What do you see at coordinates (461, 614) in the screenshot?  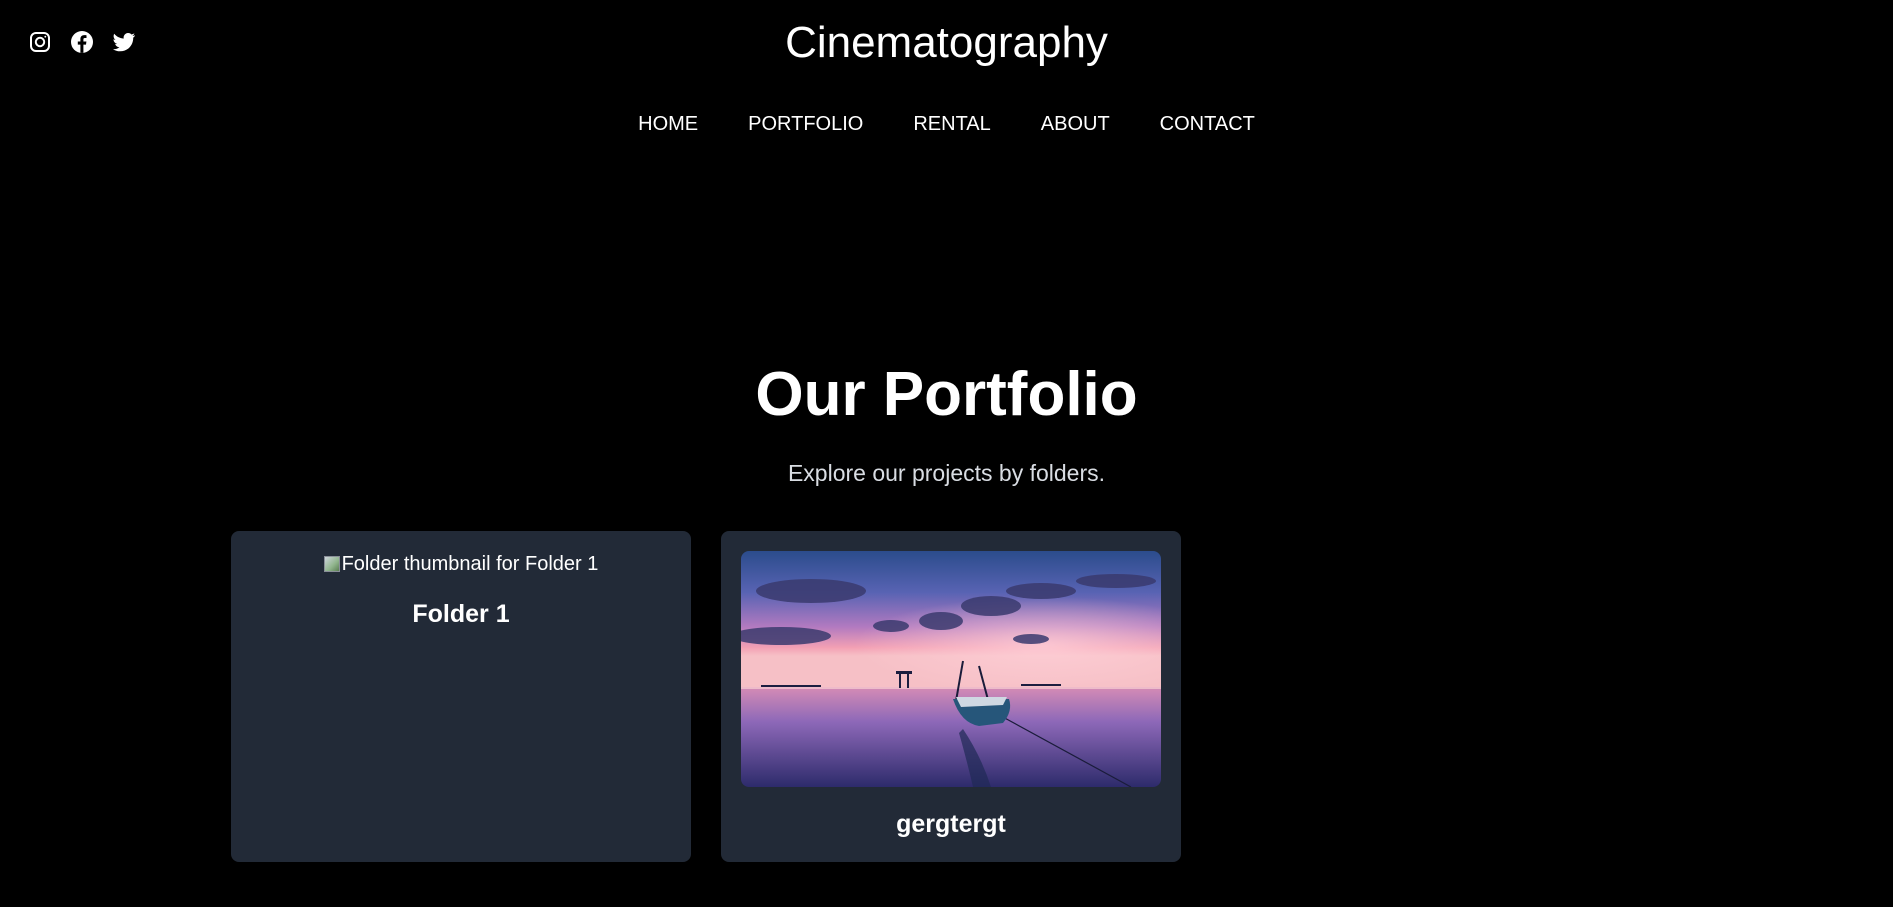 I see `folder-title: Folder 1` at bounding box center [461, 614].